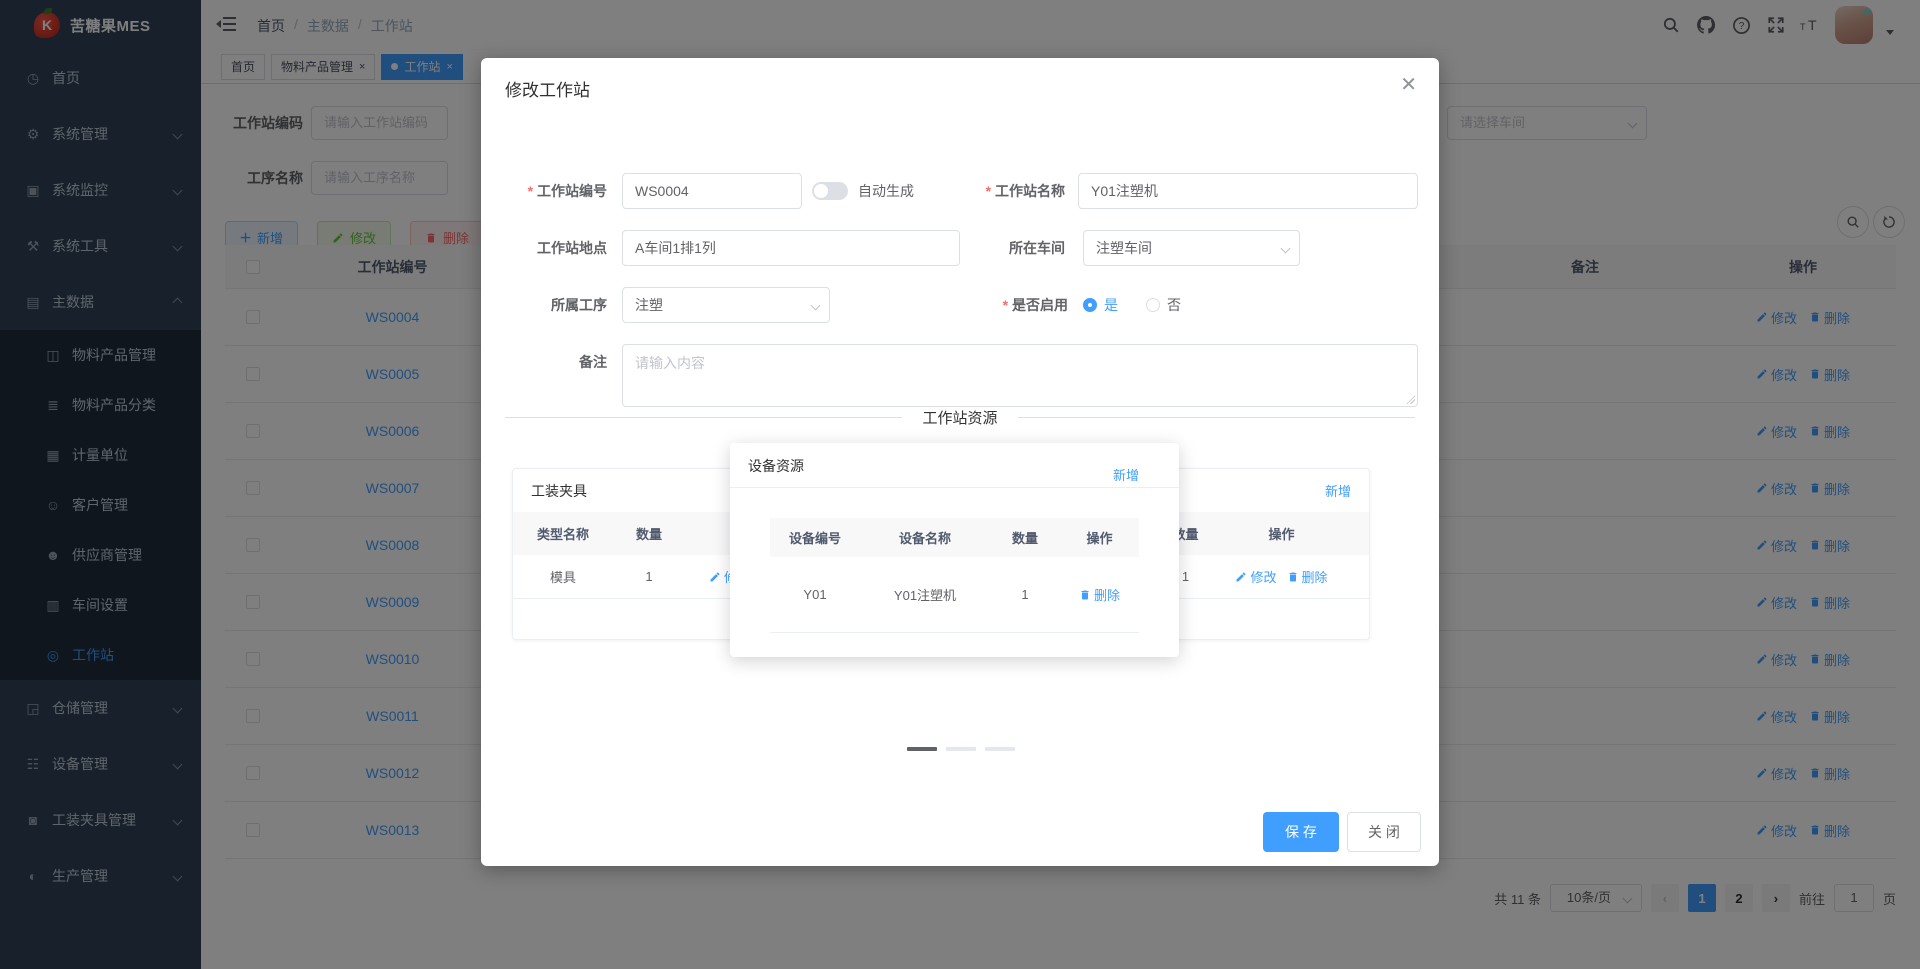 The image size is (1920, 969). What do you see at coordinates (1037, 248) in the screenshot?
I see `workshop-label: 所在车间` at bounding box center [1037, 248].